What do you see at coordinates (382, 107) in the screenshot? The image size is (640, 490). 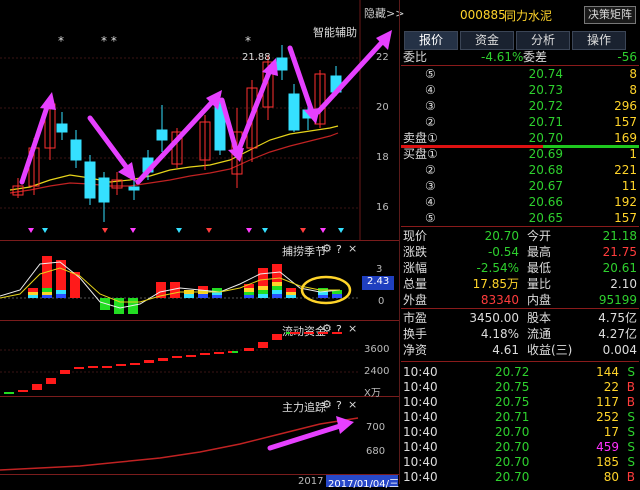 I see `y-tick: 20` at bounding box center [382, 107].